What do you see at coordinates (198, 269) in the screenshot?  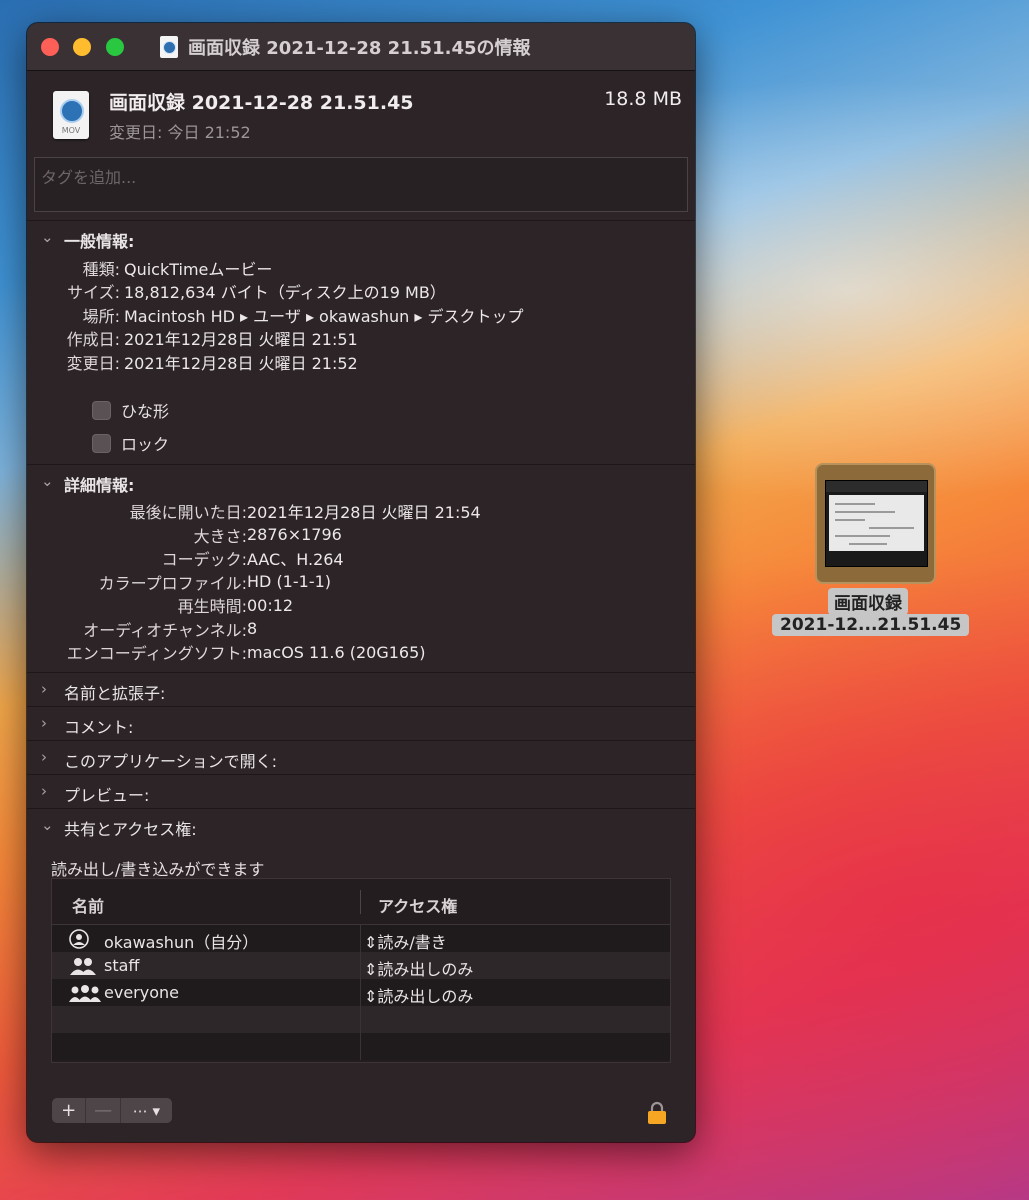 I see `kind-value: QuickTimeムービー` at bounding box center [198, 269].